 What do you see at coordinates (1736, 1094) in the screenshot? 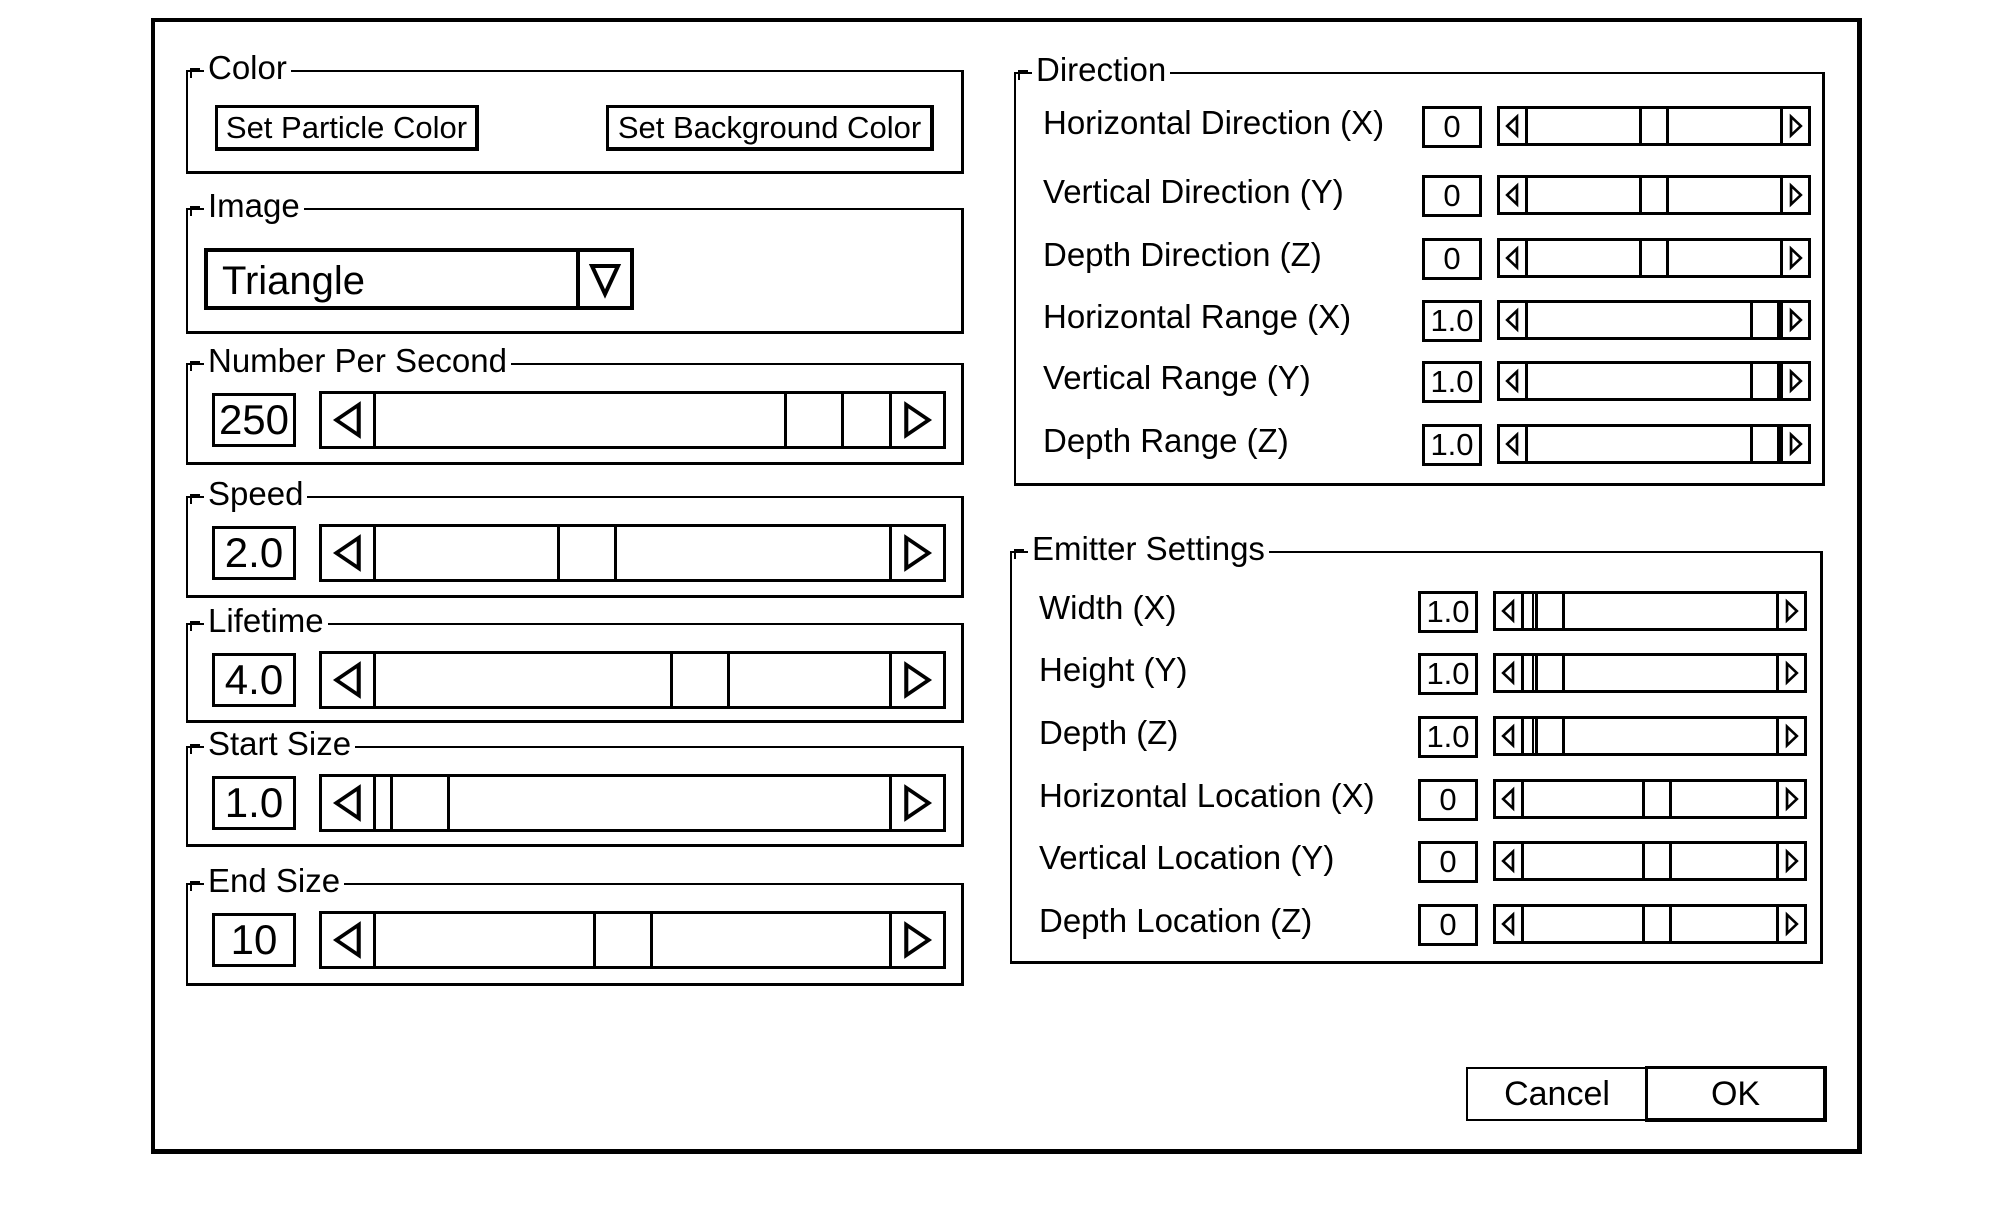
I see `ok-button: OK` at bounding box center [1736, 1094].